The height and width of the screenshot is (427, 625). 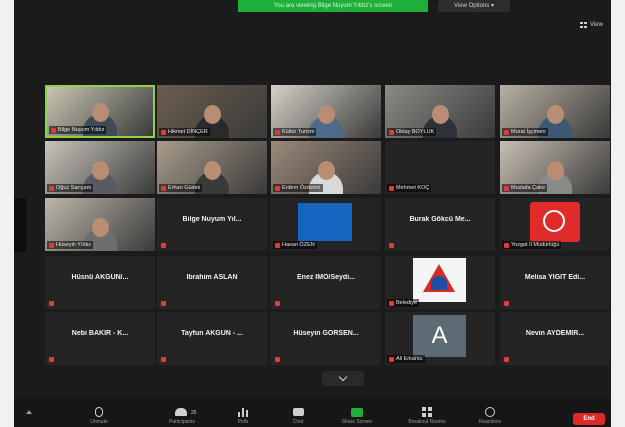 I want to click on unmute-label: Unmute, so click(x=99, y=422).